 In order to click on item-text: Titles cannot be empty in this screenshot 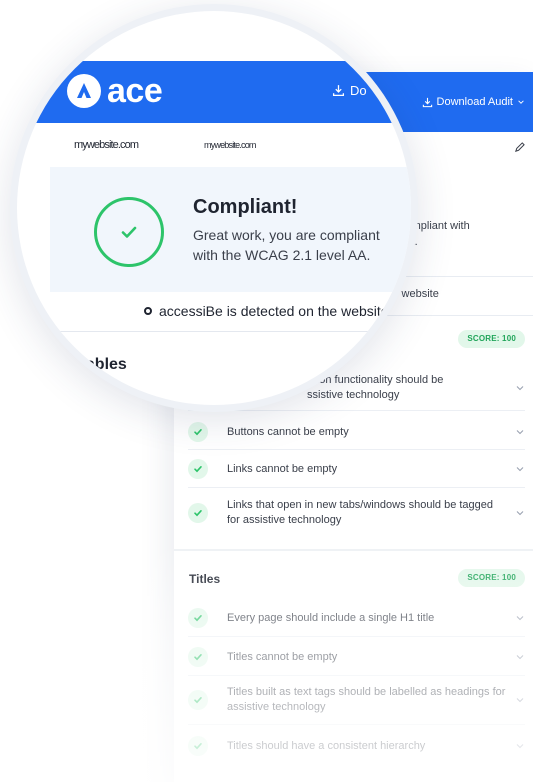, I will do `click(282, 656)`.